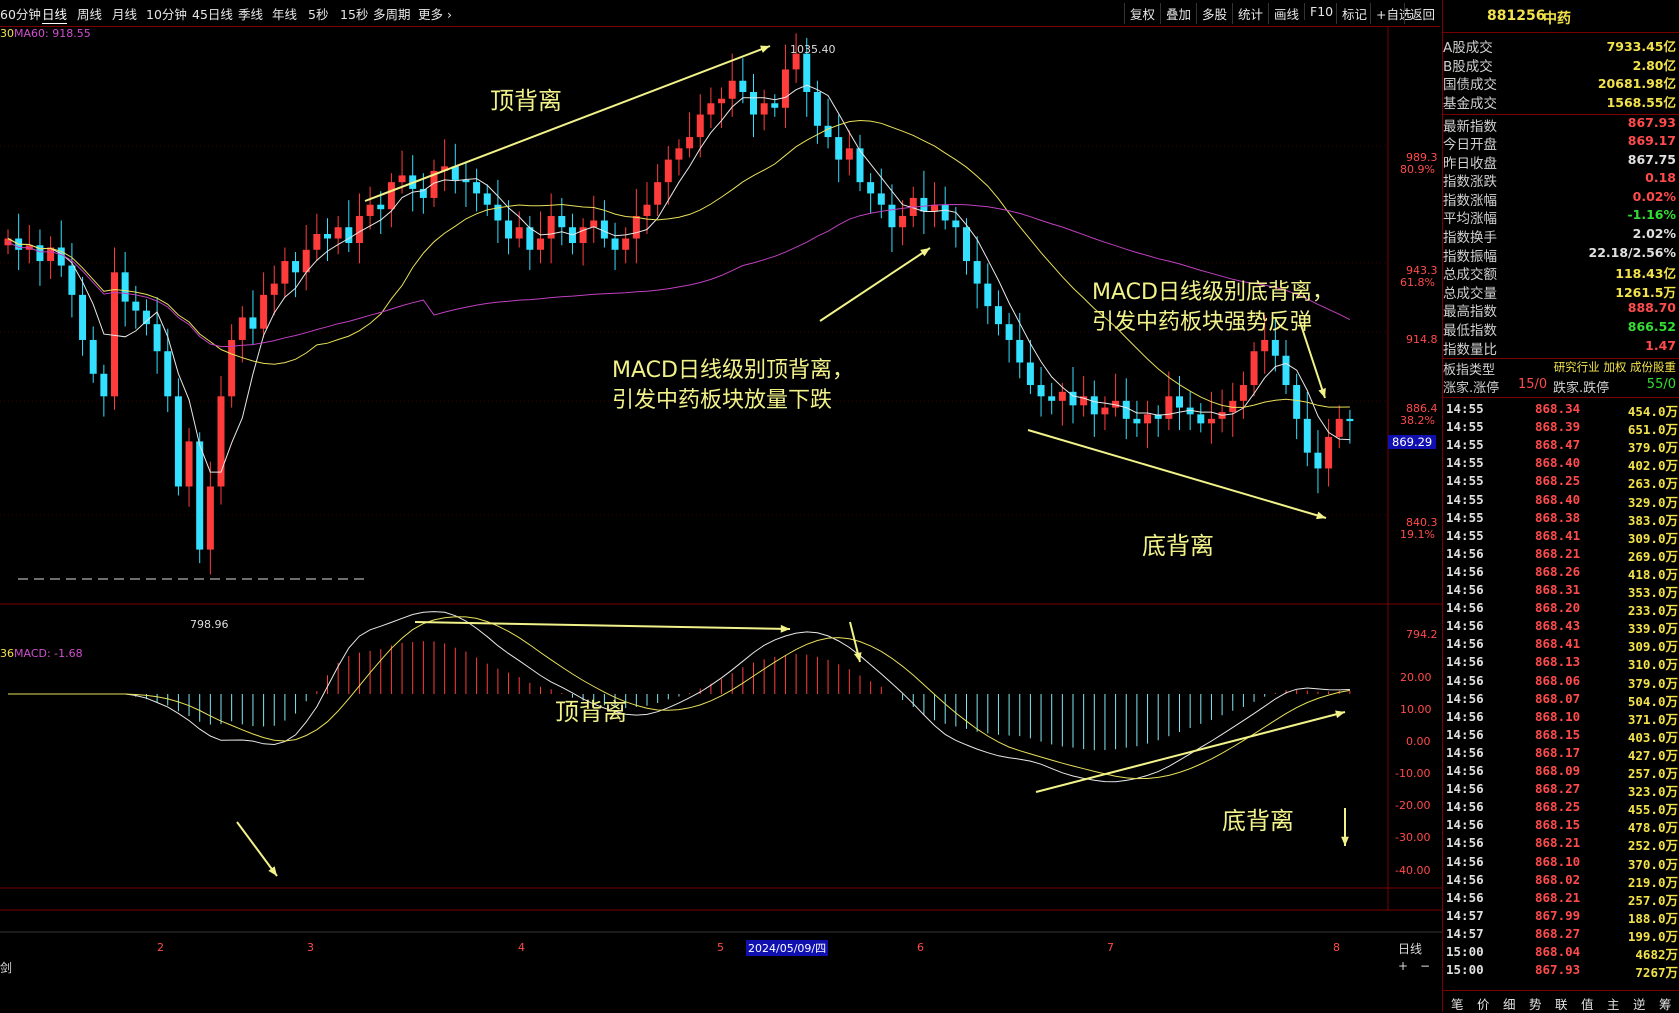 The width and height of the screenshot is (1679, 1013). Describe the element at coordinates (1558, 716) in the screenshot. I see `tick-price: 868.10` at that location.